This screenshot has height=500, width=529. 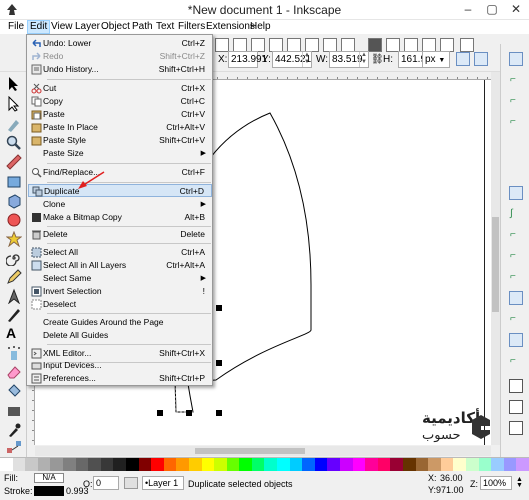 What do you see at coordinates (14, 182) in the screenshot?
I see `rectangle-tool-icon` at bounding box center [14, 182].